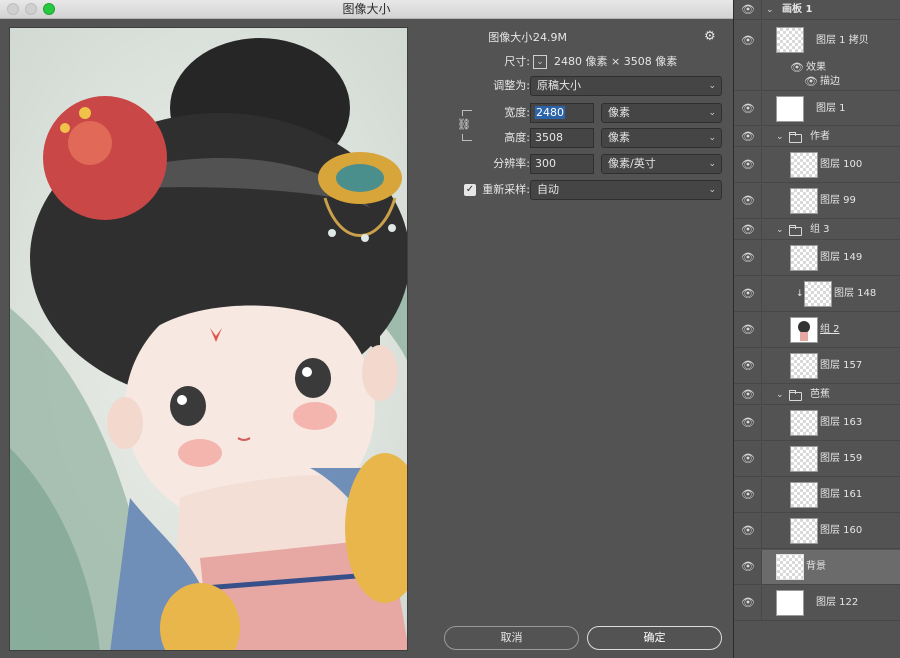 The image size is (900, 658). What do you see at coordinates (548, 189) in the screenshot?
I see `resample-value: 自动` at bounding box center [548, 189].